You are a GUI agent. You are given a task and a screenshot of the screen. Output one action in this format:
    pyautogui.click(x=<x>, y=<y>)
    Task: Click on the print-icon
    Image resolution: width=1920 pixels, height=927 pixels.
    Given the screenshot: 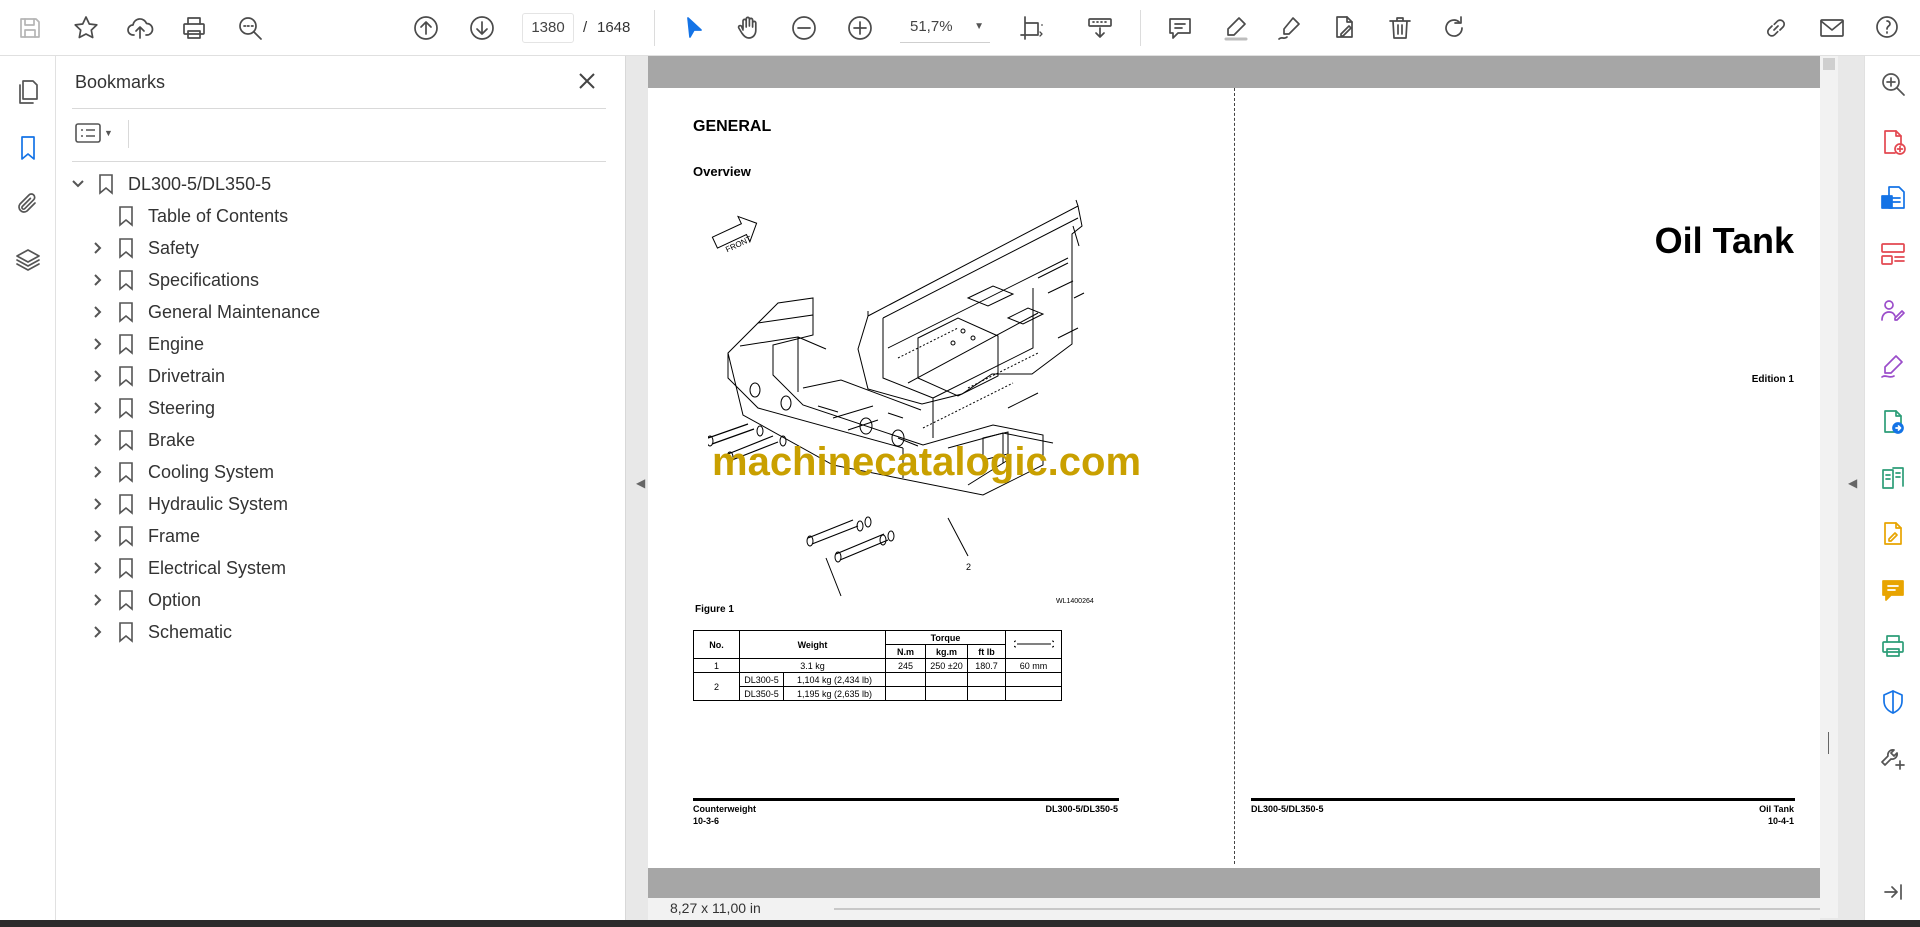 What is the action you would take?
    pyautogui.click(x=194, y=28)
    